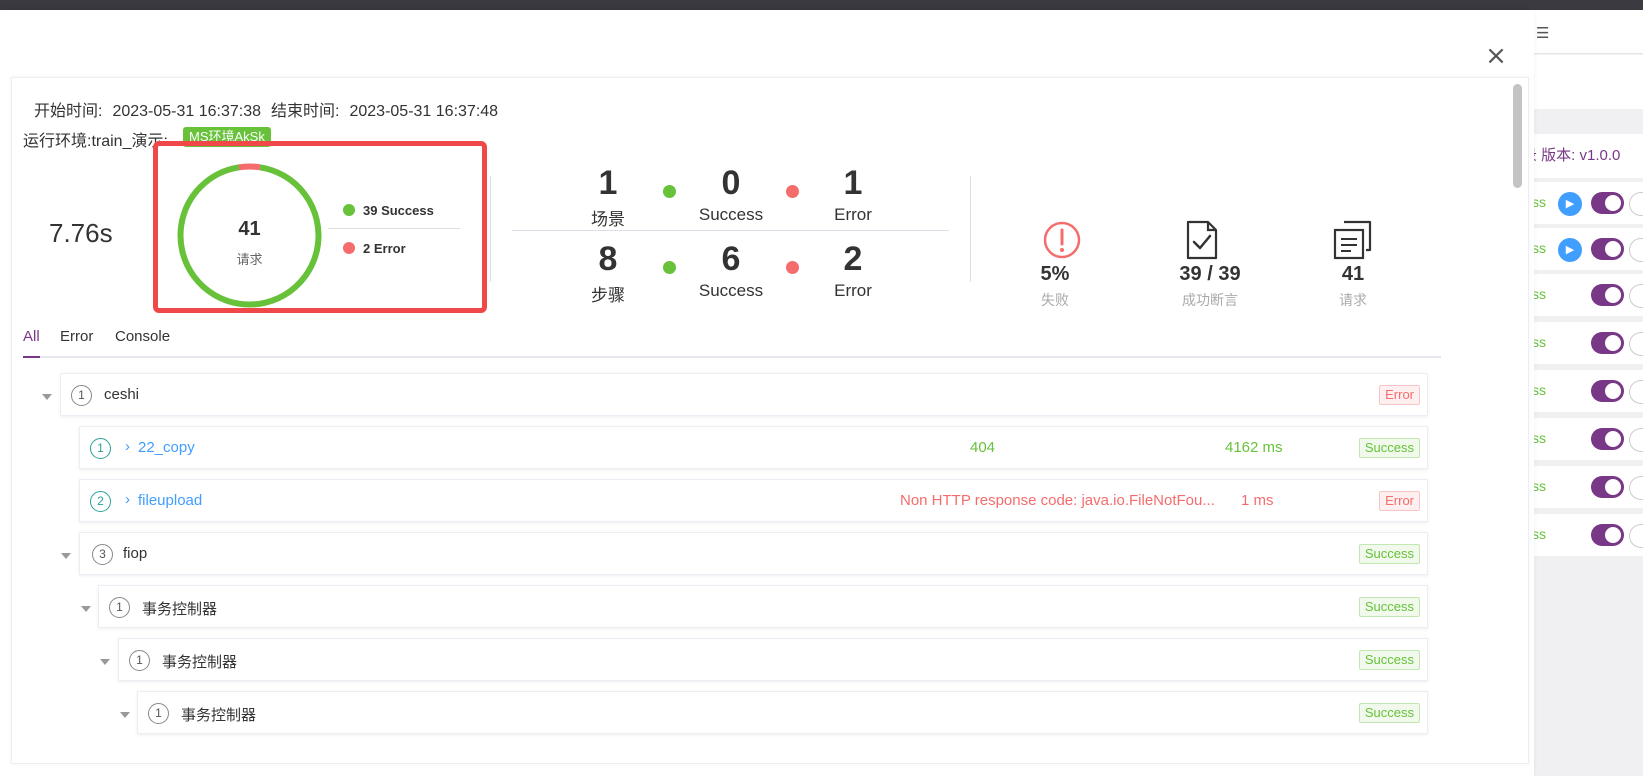 Image resolution: width=1643 pixels, height=776 pixels. Describe the element at coordinates (753, 553) in the screenshot. I see `tree-node-fiop: 3 fiop Success` at that location.